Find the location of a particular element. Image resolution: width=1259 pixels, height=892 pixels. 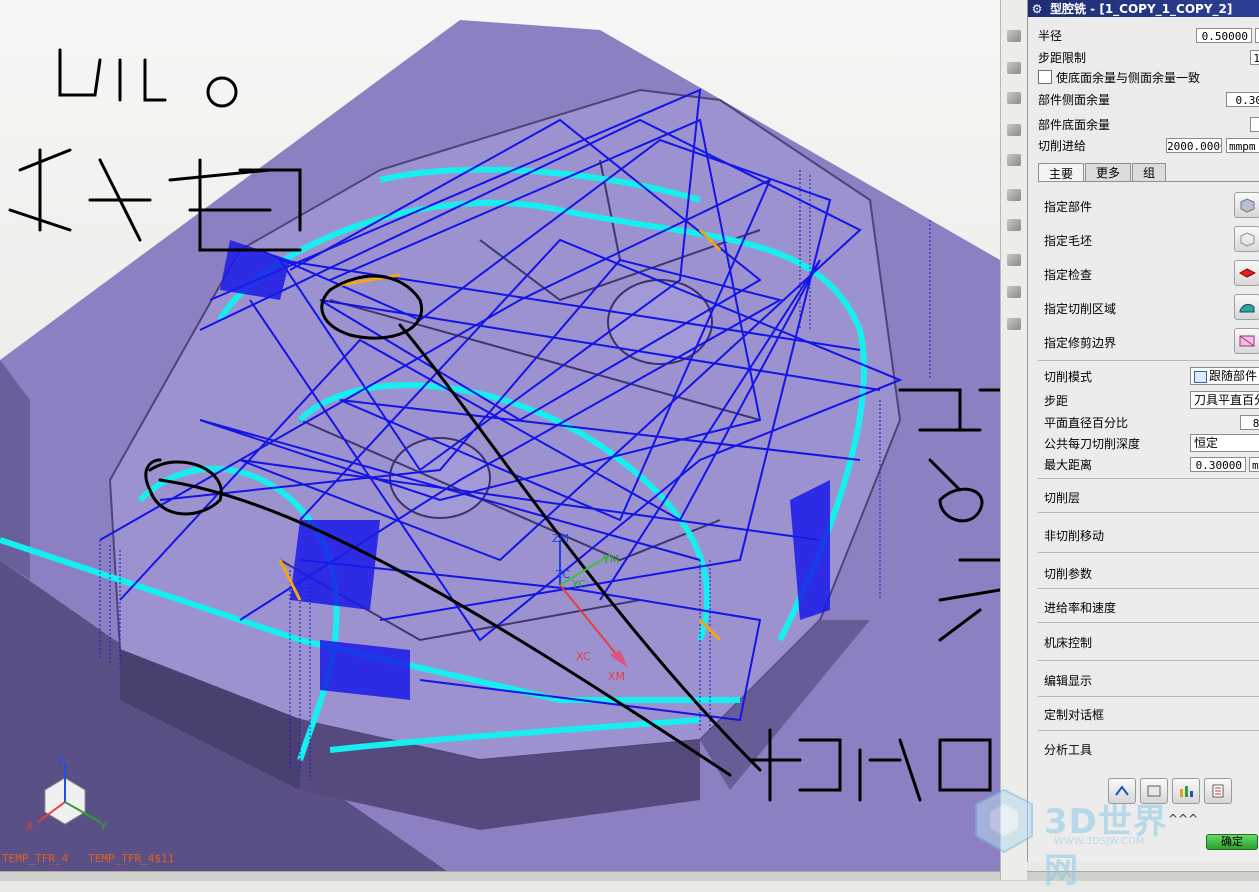

axis-label-yc: YC is located at coordinates (578, 584).